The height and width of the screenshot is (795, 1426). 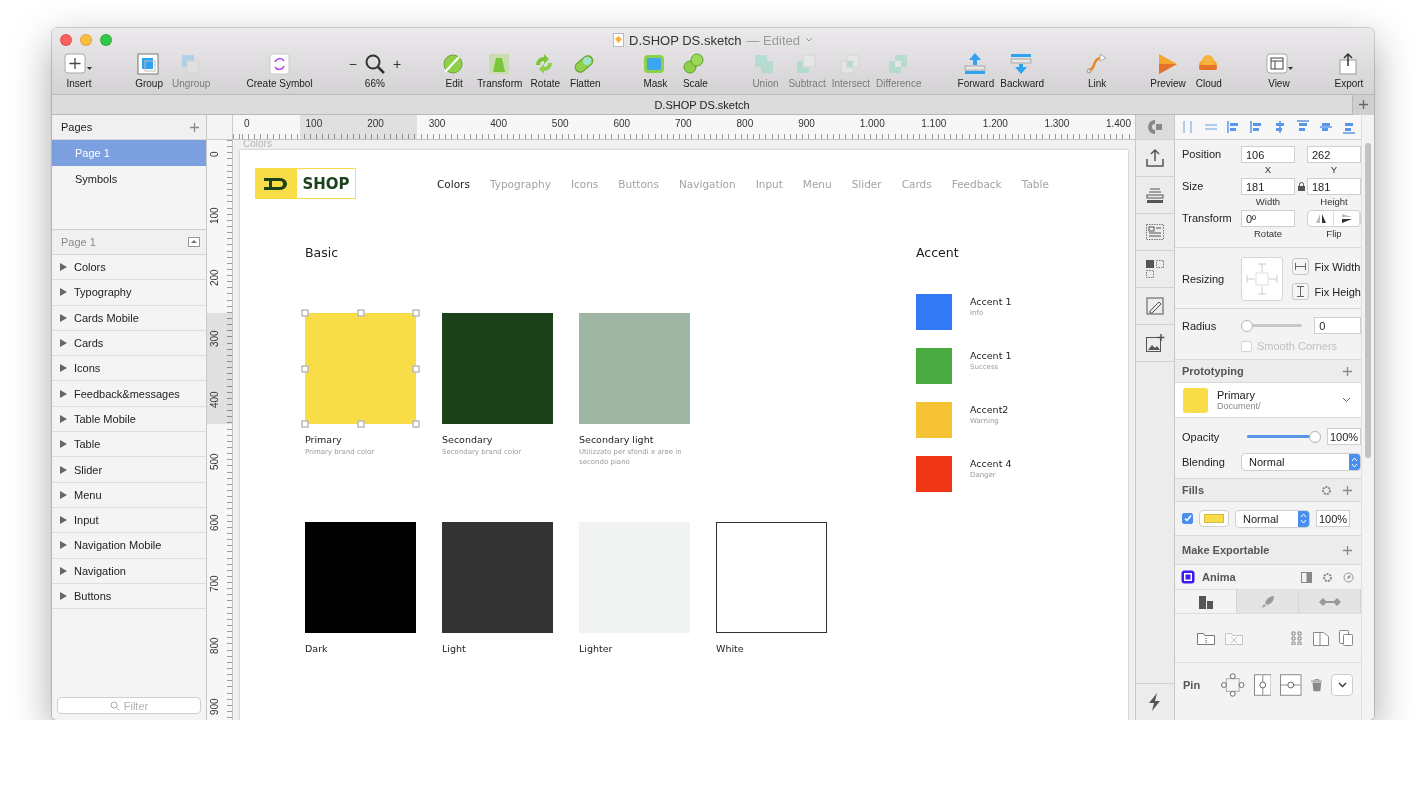 I want to click on layer-item: Table Mobile, so click(x=129, y=419).